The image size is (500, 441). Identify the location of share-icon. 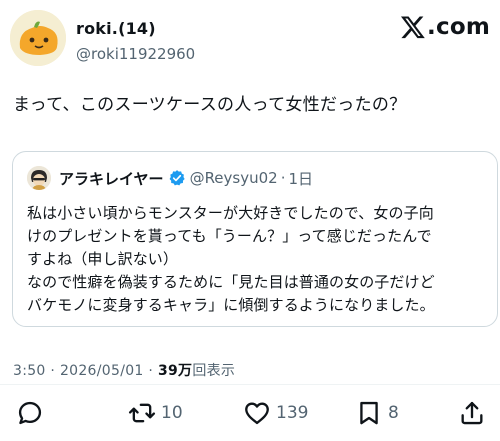
(472, 413).